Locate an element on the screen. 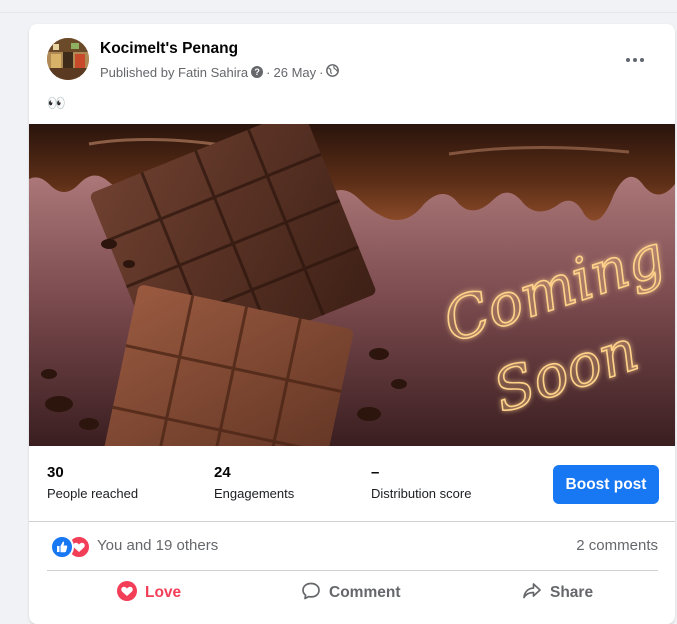  love-label: Love is located at coordinates (163, 592).